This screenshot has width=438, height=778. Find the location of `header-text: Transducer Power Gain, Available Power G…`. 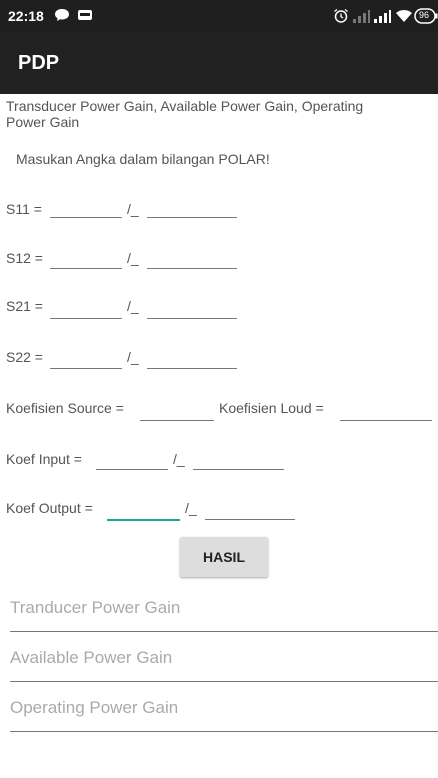

header-text: Transducer Power Gain, Available Power G… is located at coordinates (185, 114).